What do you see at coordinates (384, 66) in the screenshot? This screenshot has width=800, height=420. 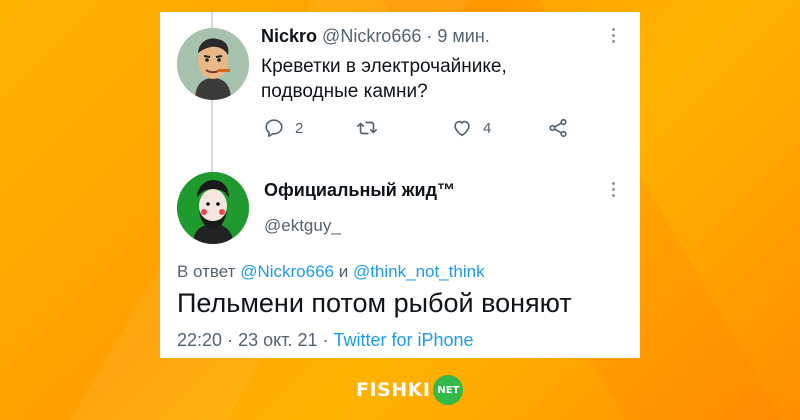 I see `tweet1-text-line1: Креветки в электрочайнике,` at bounding box center [384, 66].